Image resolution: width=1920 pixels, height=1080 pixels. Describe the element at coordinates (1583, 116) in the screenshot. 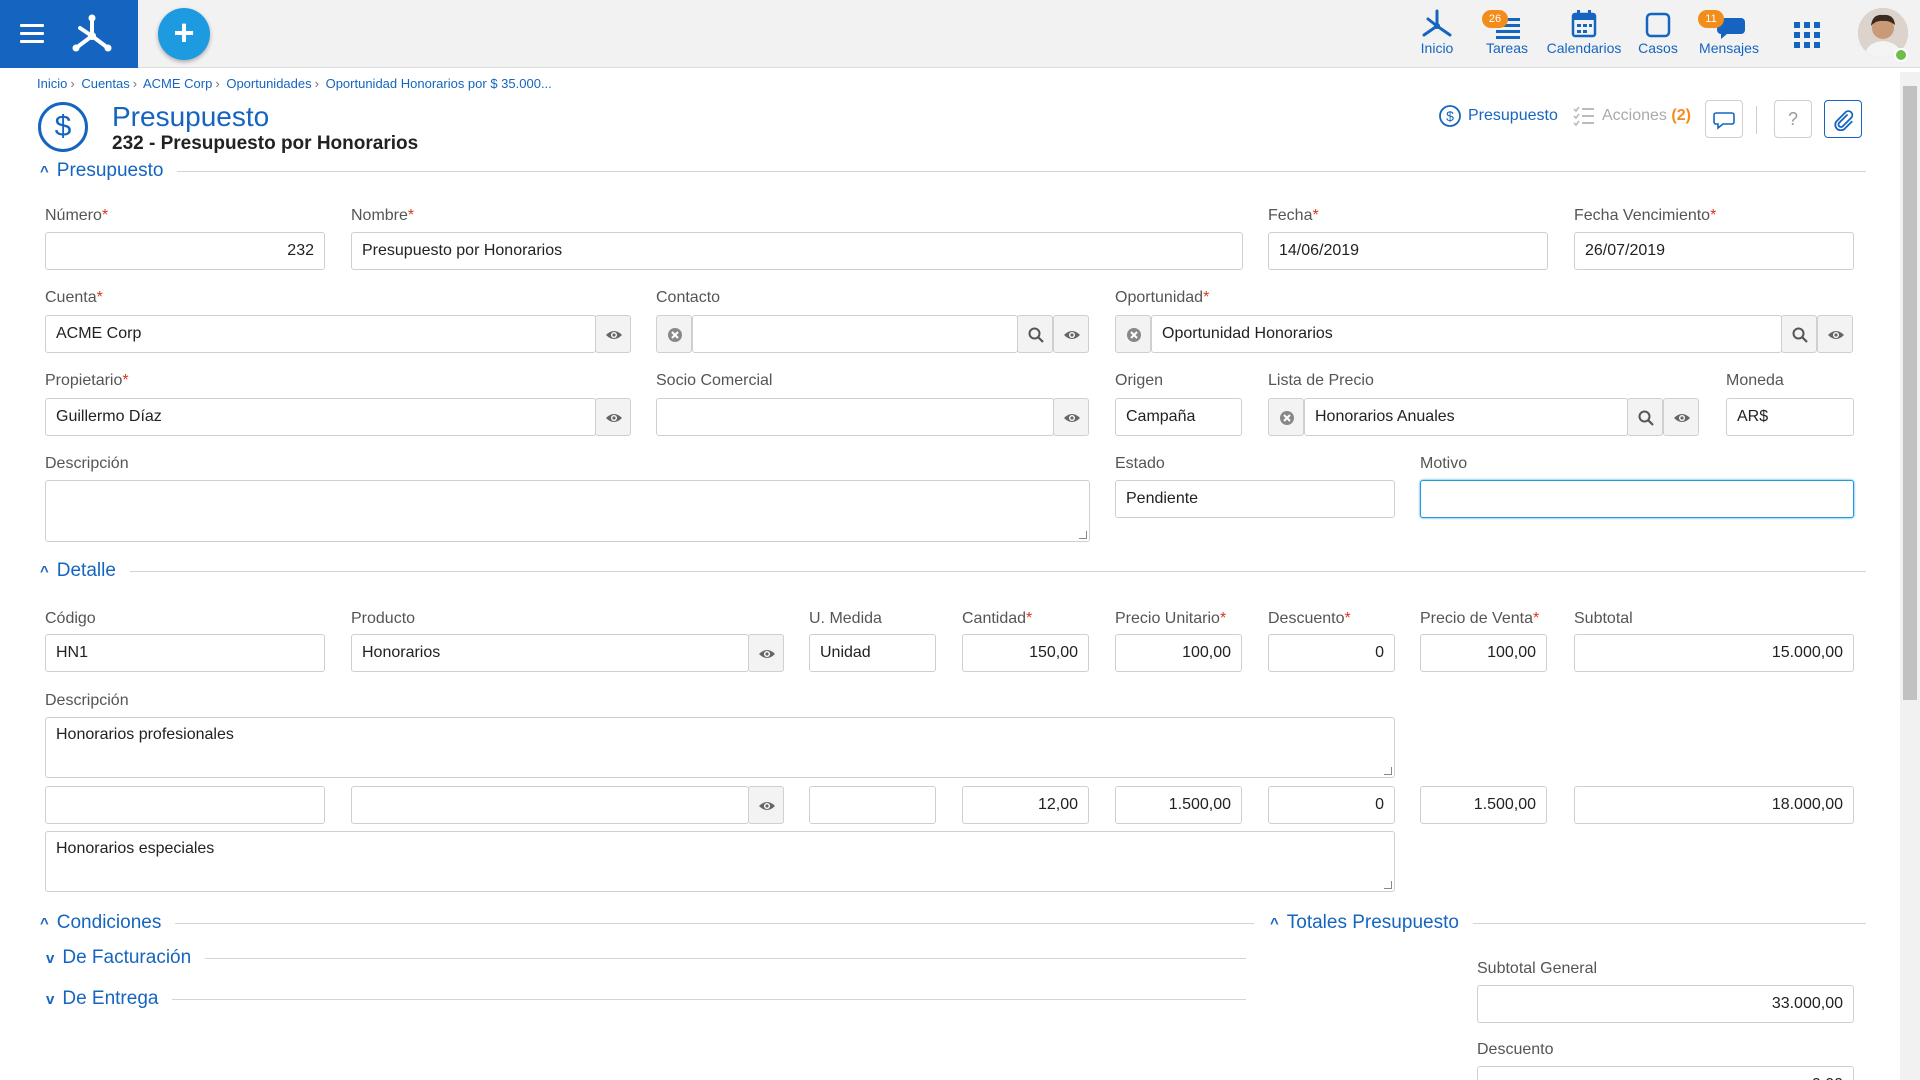

I see `checklist-icon` at that location.